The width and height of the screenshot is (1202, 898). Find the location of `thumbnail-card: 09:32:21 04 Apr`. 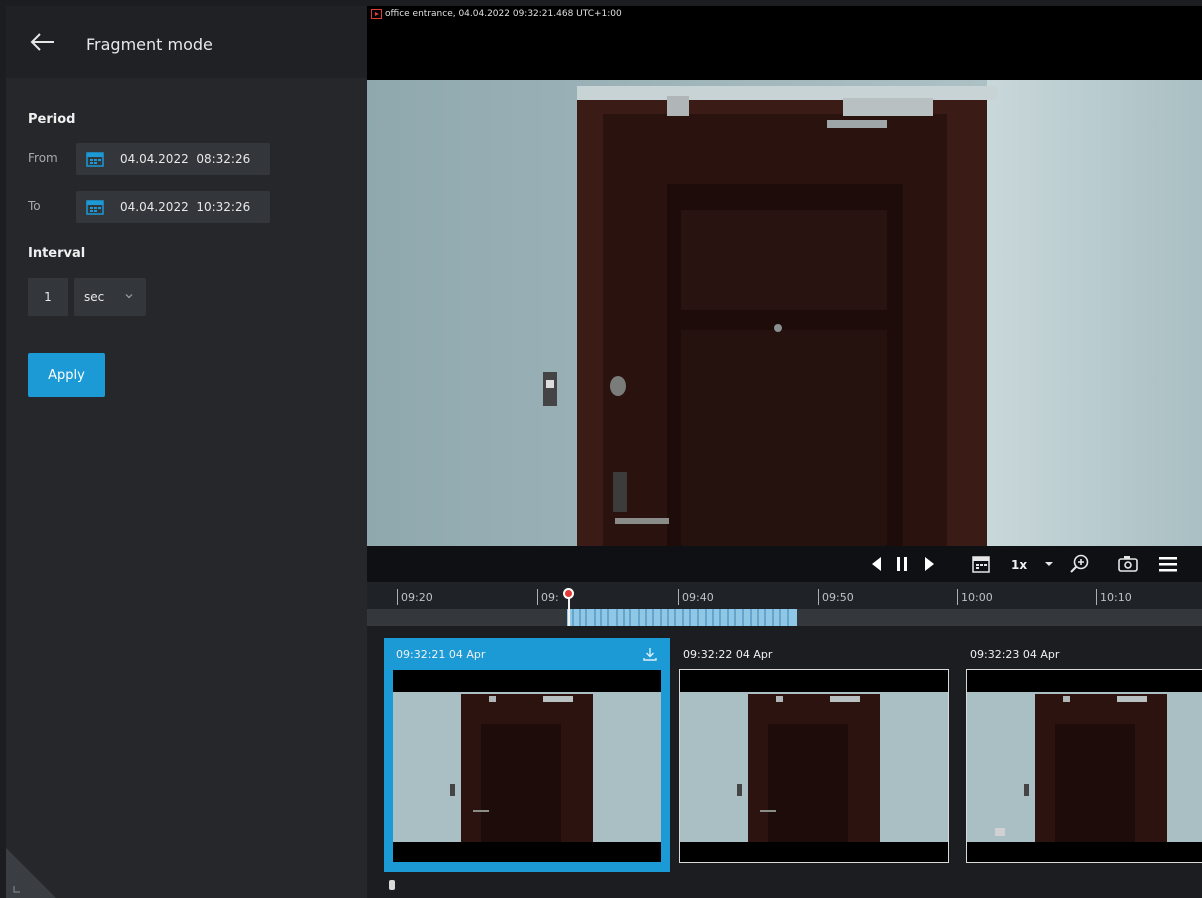

thumbnail-card: 09:32:21 04 Apr is located at coordinates (527, 755).